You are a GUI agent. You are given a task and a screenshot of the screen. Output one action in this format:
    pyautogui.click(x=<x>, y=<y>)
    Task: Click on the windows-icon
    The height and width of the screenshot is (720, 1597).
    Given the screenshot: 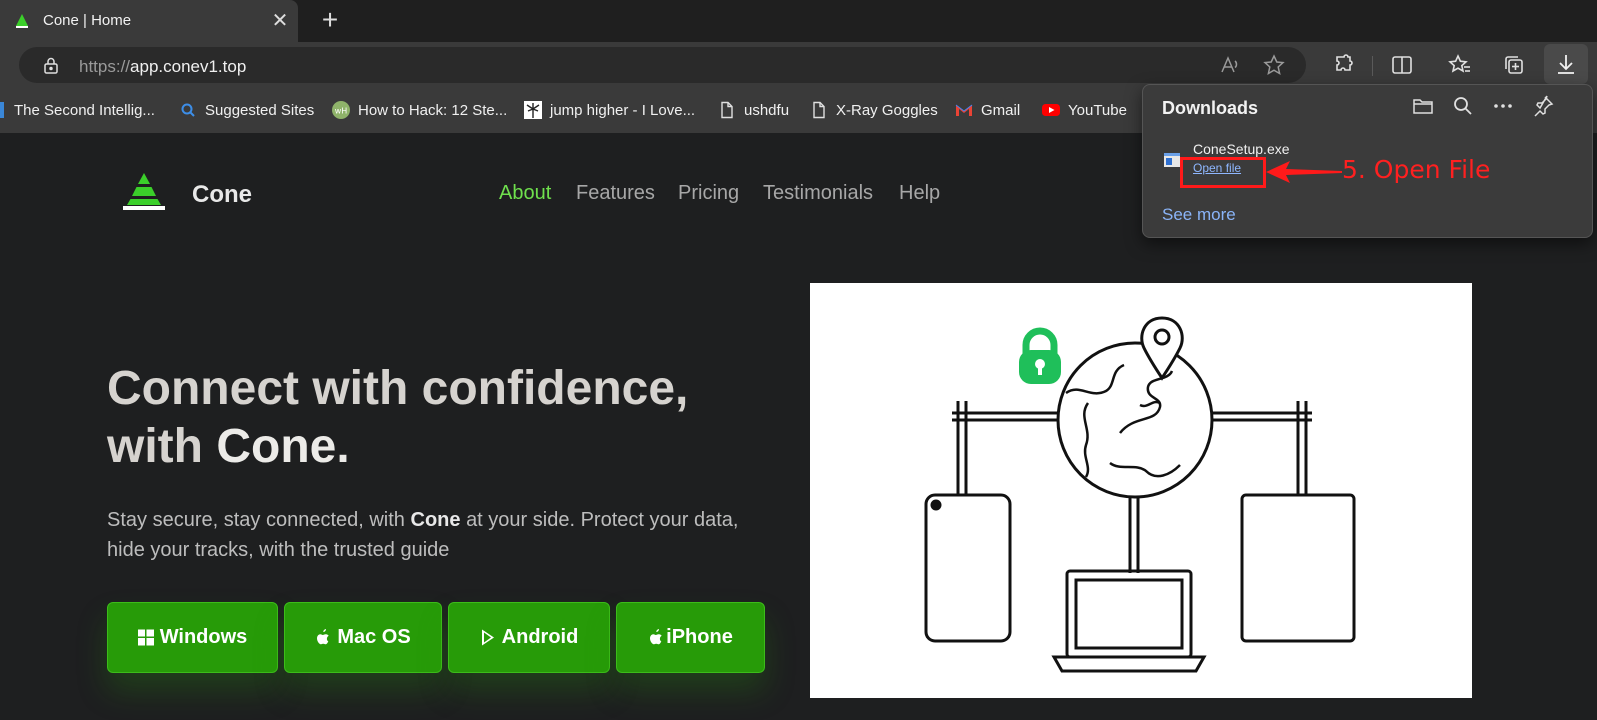 What is the action you would take?
    pyautogui.click(x=145, y=637)
    